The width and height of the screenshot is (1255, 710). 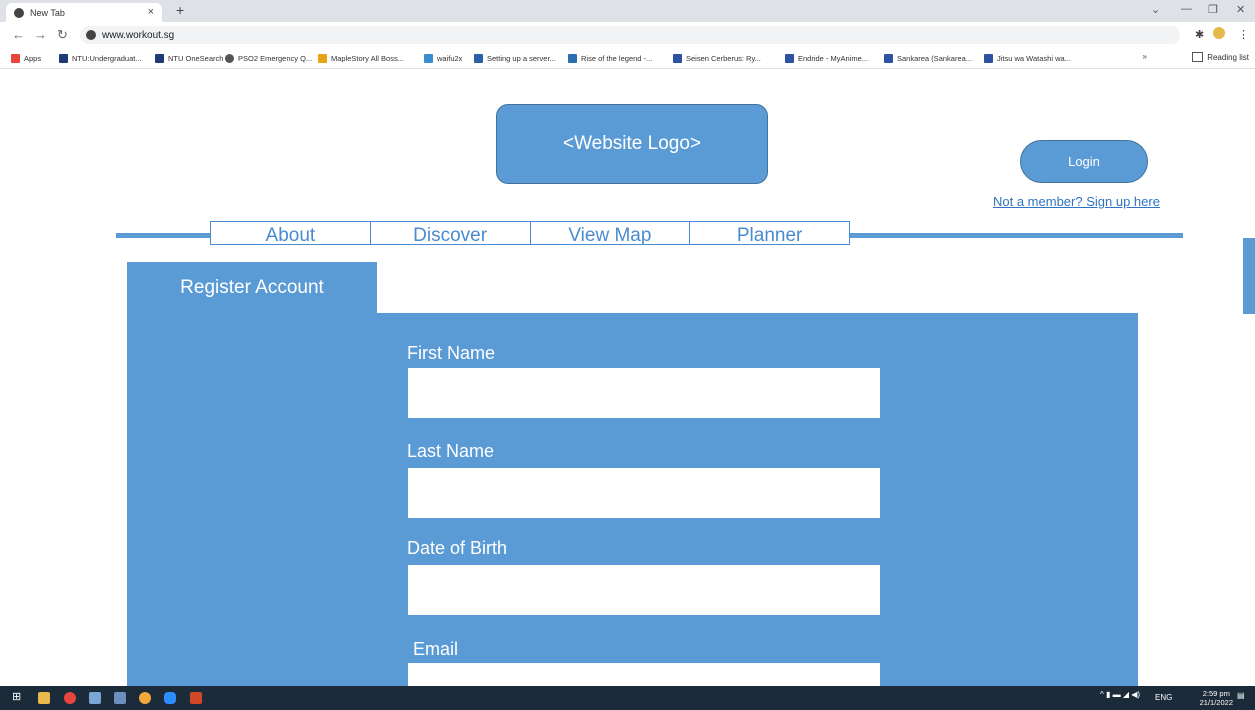 I want to click on notification-icon: ▤, so click(x=1241, y=695).